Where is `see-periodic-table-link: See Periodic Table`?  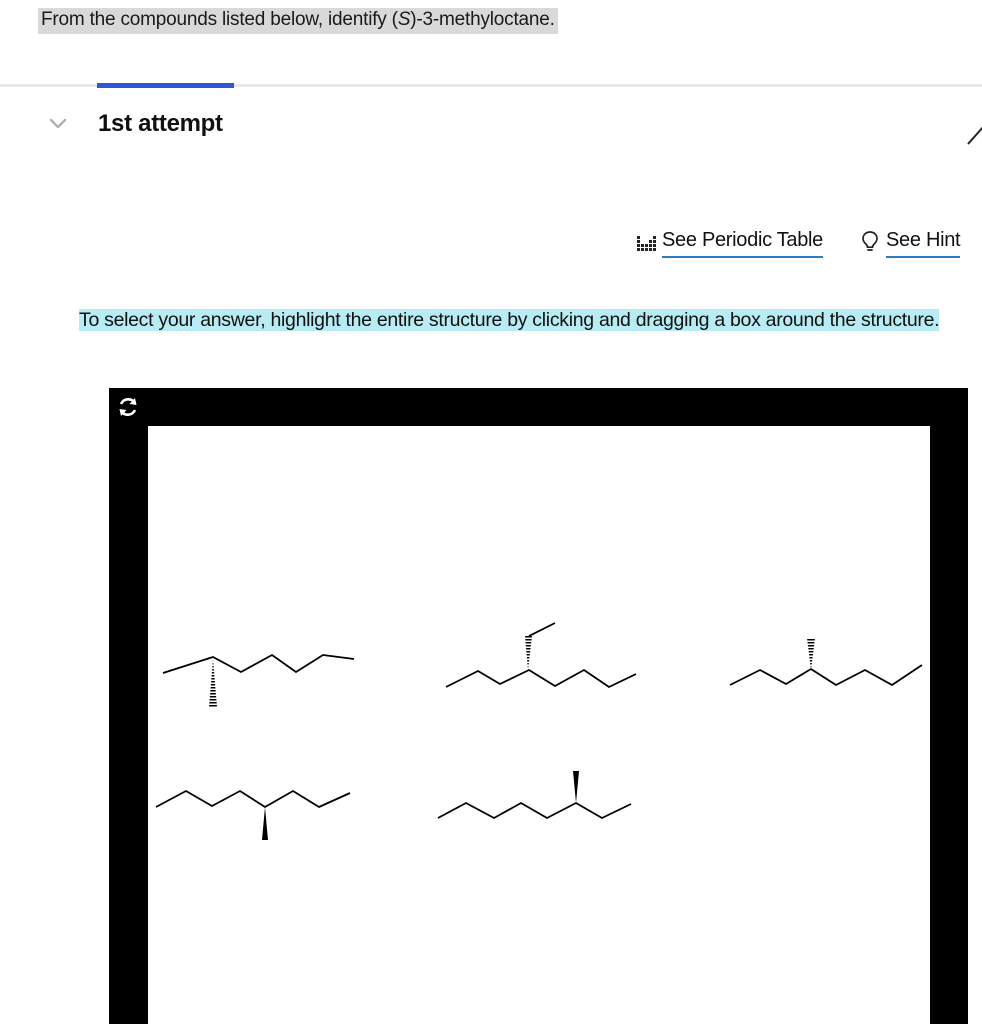
see-periodic-table-link: See Periodic Table is located at coordinates (728, 244).